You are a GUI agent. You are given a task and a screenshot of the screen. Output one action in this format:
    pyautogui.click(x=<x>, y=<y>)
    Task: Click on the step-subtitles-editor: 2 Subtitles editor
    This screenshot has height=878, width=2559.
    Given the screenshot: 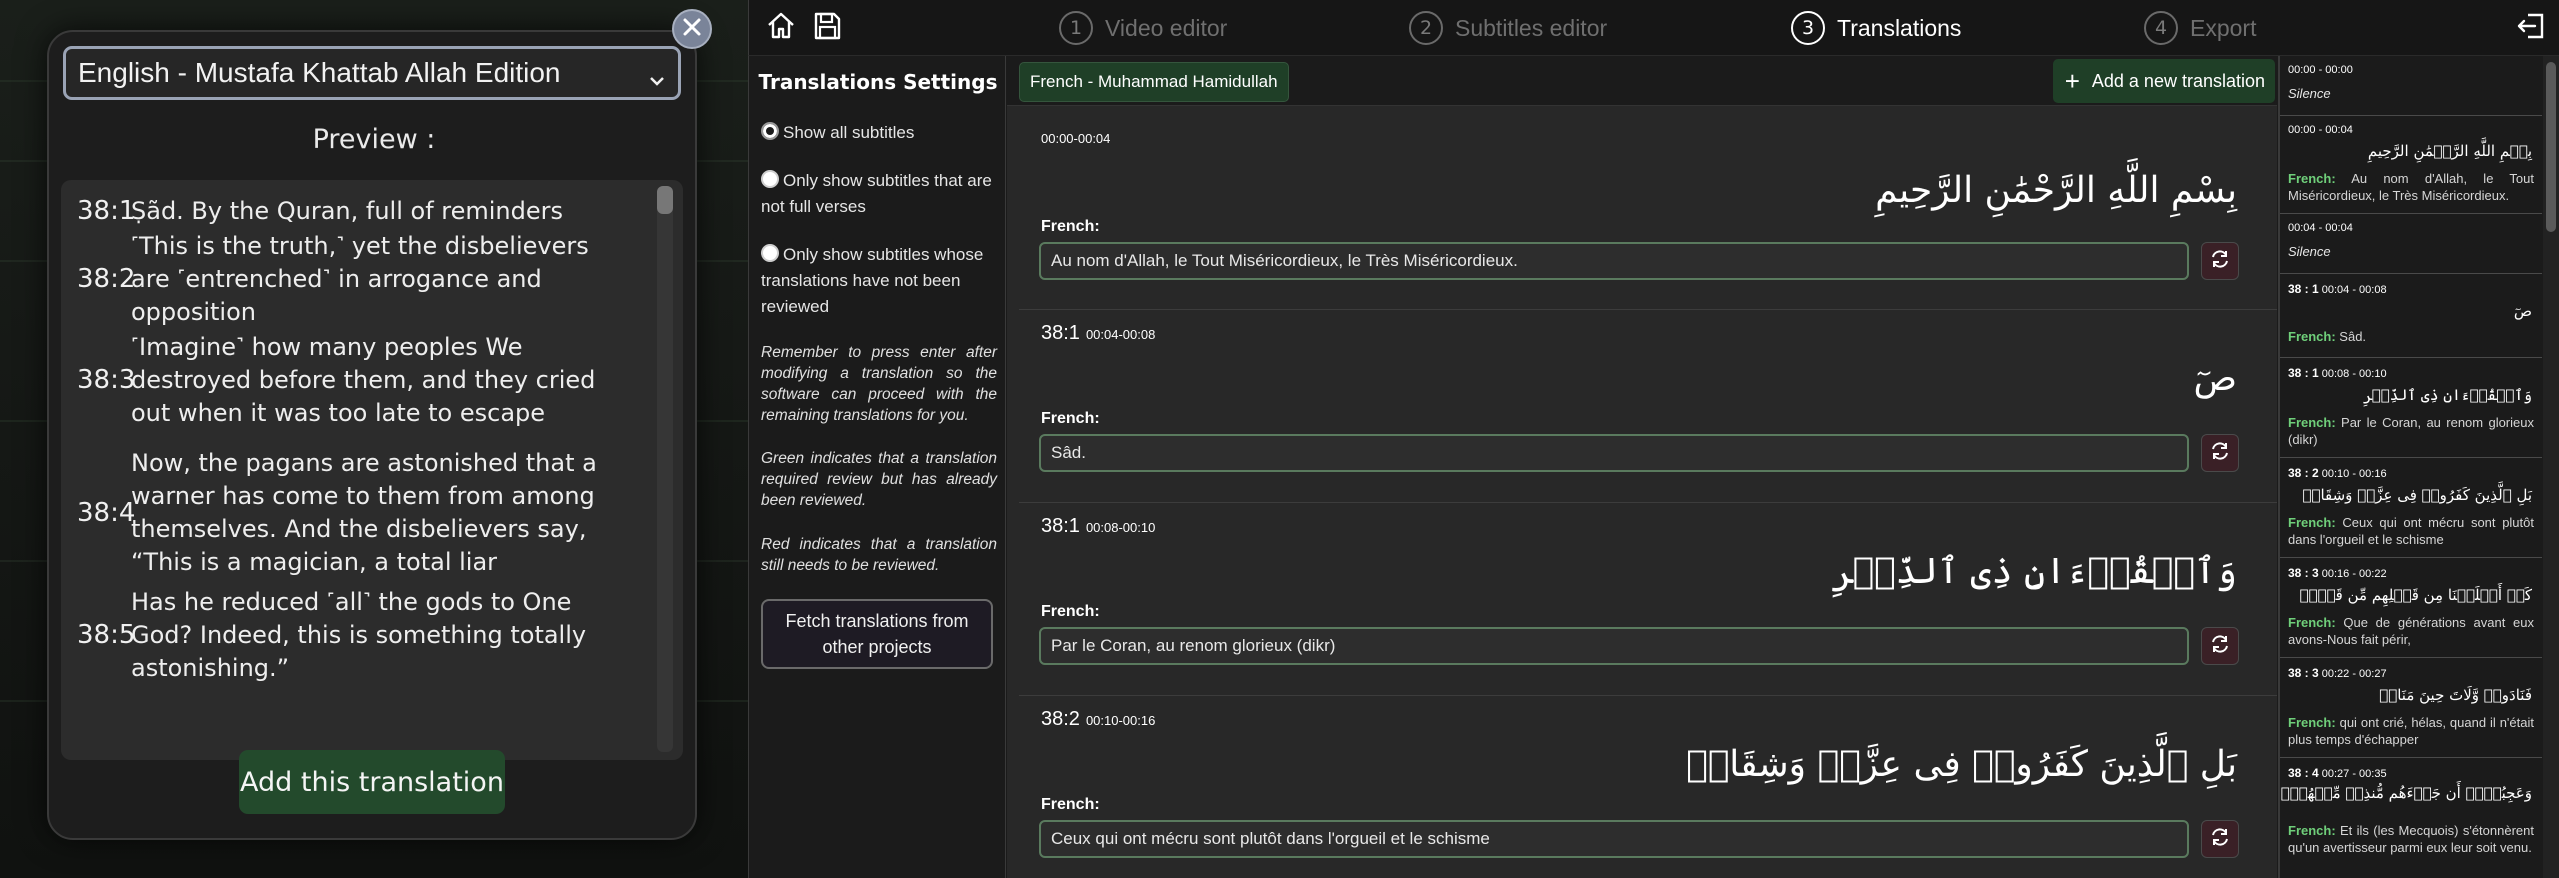 What is the action you would take?
    pyautogui.click(x=1508, y=28)
    